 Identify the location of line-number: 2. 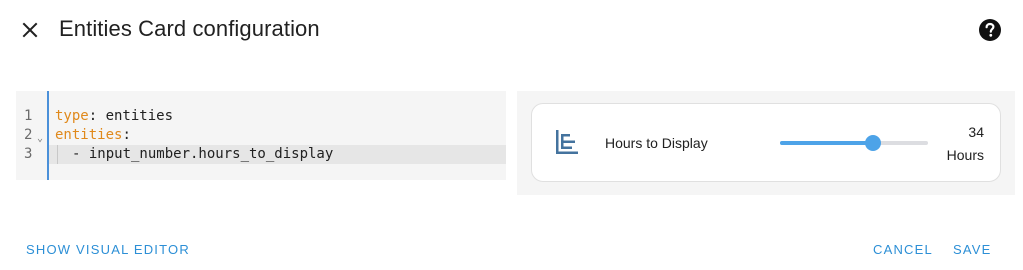
(28, 135).